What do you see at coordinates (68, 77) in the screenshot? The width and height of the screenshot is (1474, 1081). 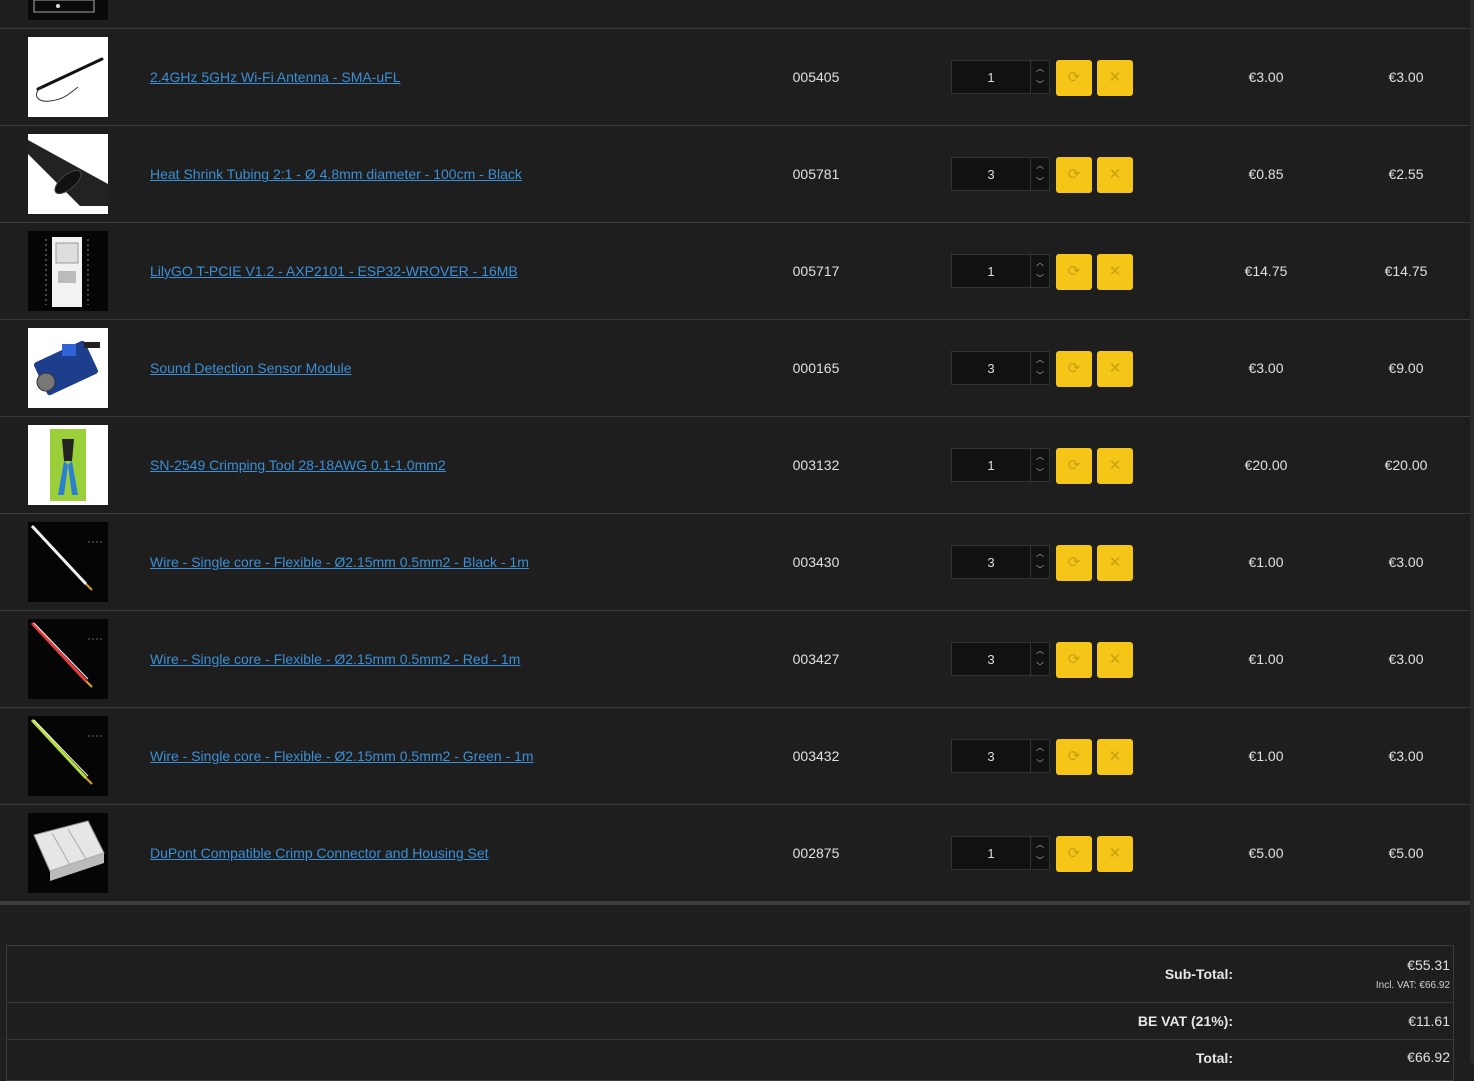 I see `antenna-image` at bounding box center [68, 77].